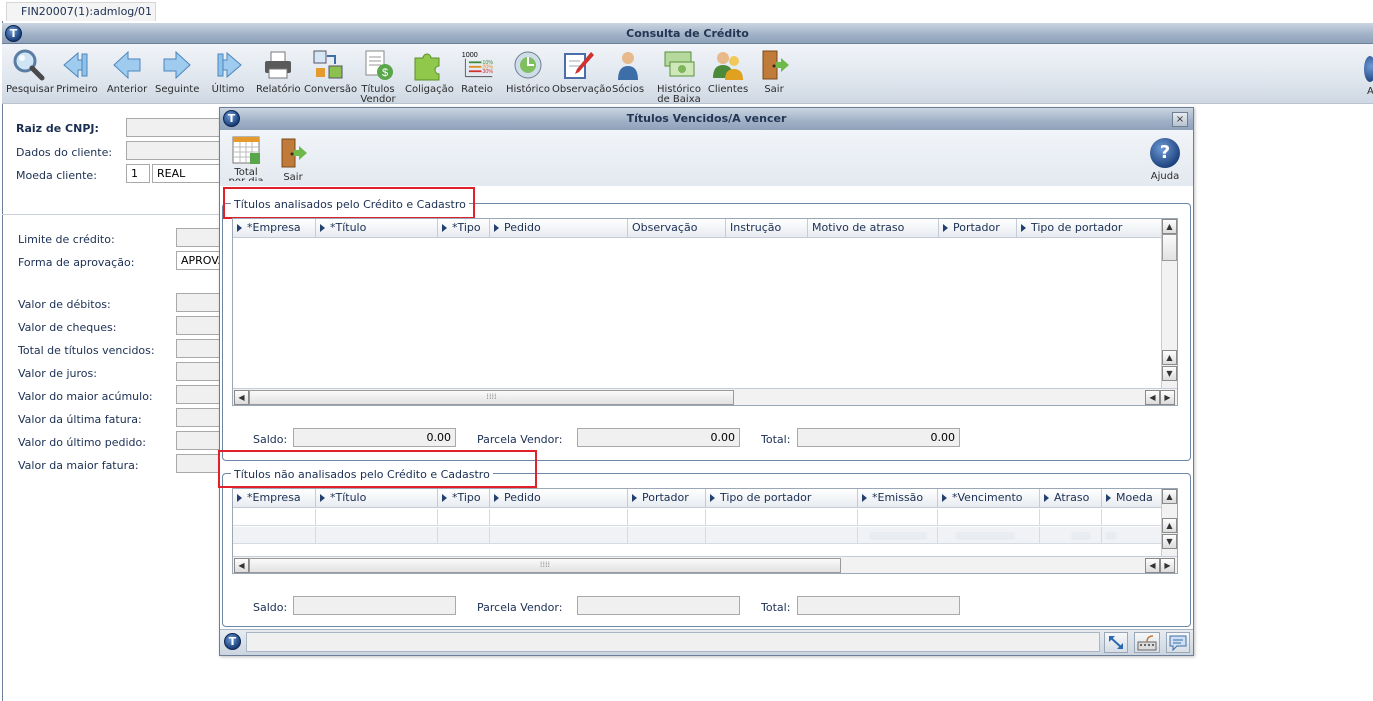 This screenshot has width=1373, height=701. I want to click on raiz-cnpj-field, so click(173, 127).